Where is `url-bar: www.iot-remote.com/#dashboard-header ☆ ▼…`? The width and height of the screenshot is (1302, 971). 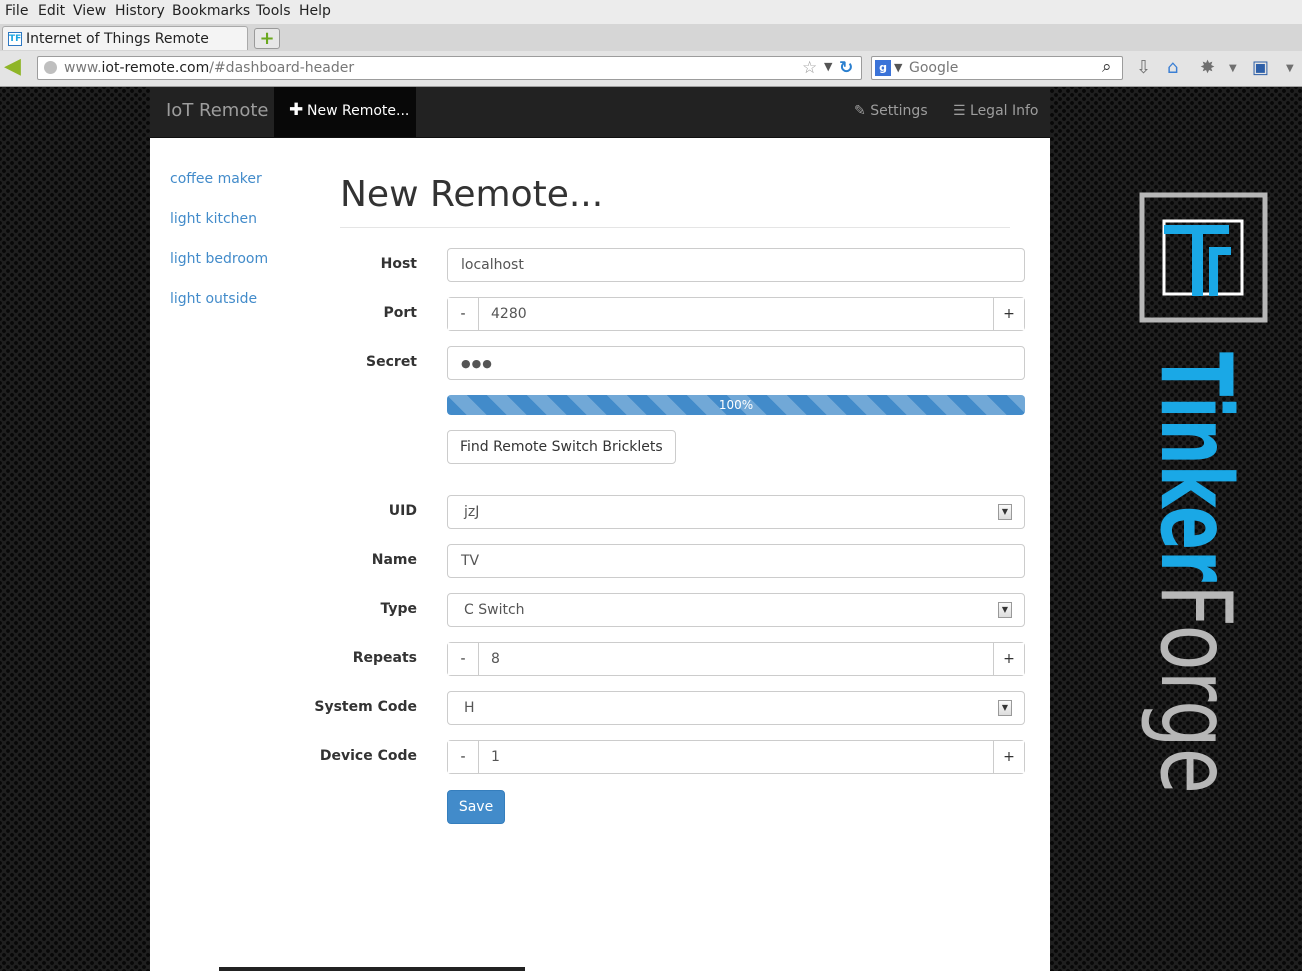
url-bar: www.iot-remote.com/#dashboard-header ☆ ▼… is located at coordinates (449, 68).